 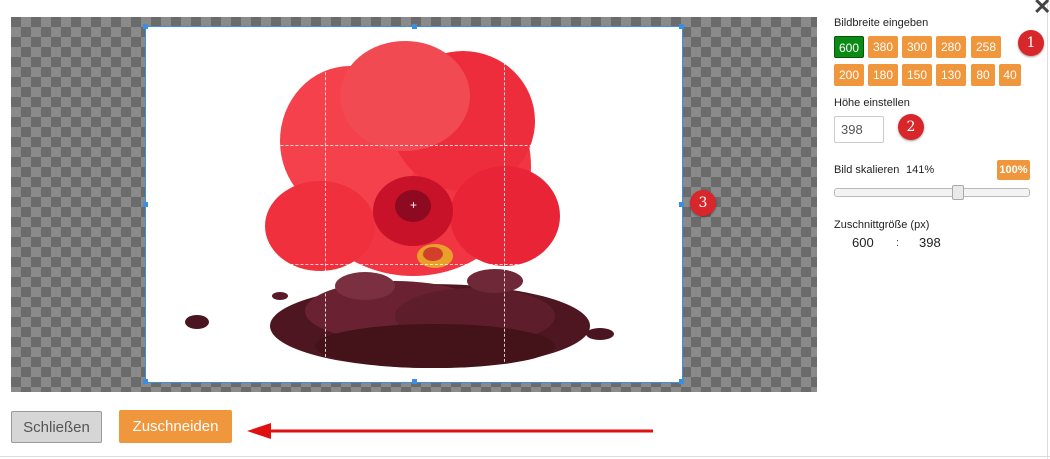 What do you see at coordinates (920, 170) in the screenshot?
I see `scale-value: 141%` at bounding box center [920, 170].